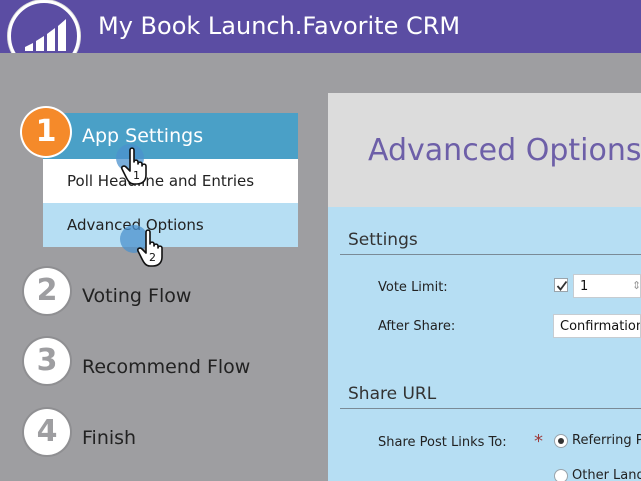  Describe the element at coordinates (170, 181) in the screenshot. I see `sub-item-poll-headline: Poll Headline and Entries` at that location.